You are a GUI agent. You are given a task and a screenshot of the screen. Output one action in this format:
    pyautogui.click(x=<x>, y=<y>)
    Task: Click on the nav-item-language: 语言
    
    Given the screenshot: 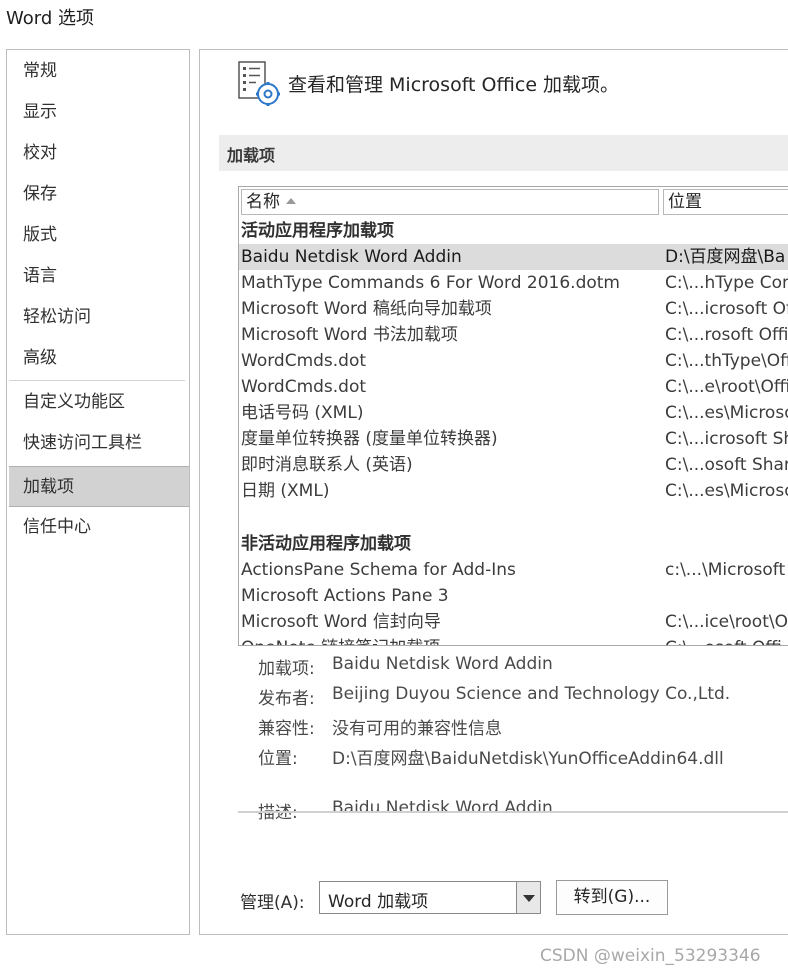 What is the action you would take?
    pyautogui.click(x=98, y=276)
    